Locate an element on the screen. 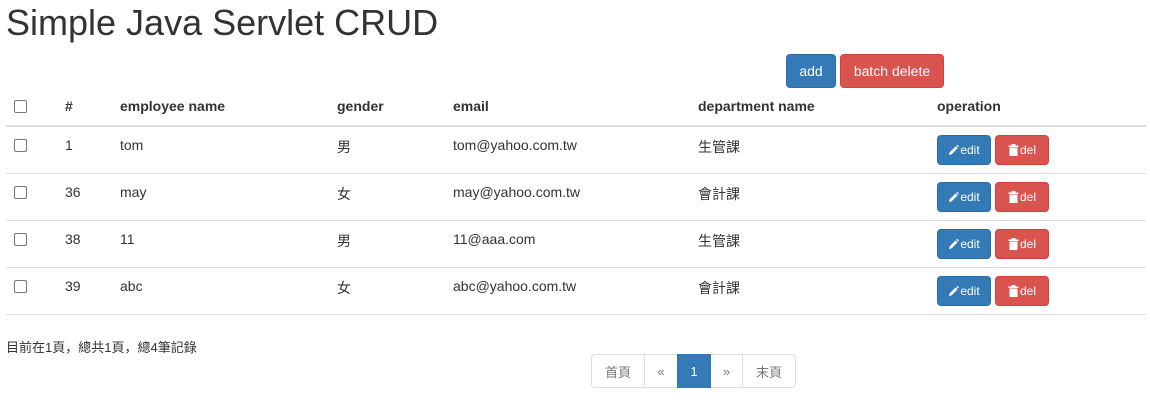 This screenshot has width=1150, height=418. table-row: 39 abc 女 abc@yahoo.com.tw 會計課 edit del is located at coordinates (576, 291).